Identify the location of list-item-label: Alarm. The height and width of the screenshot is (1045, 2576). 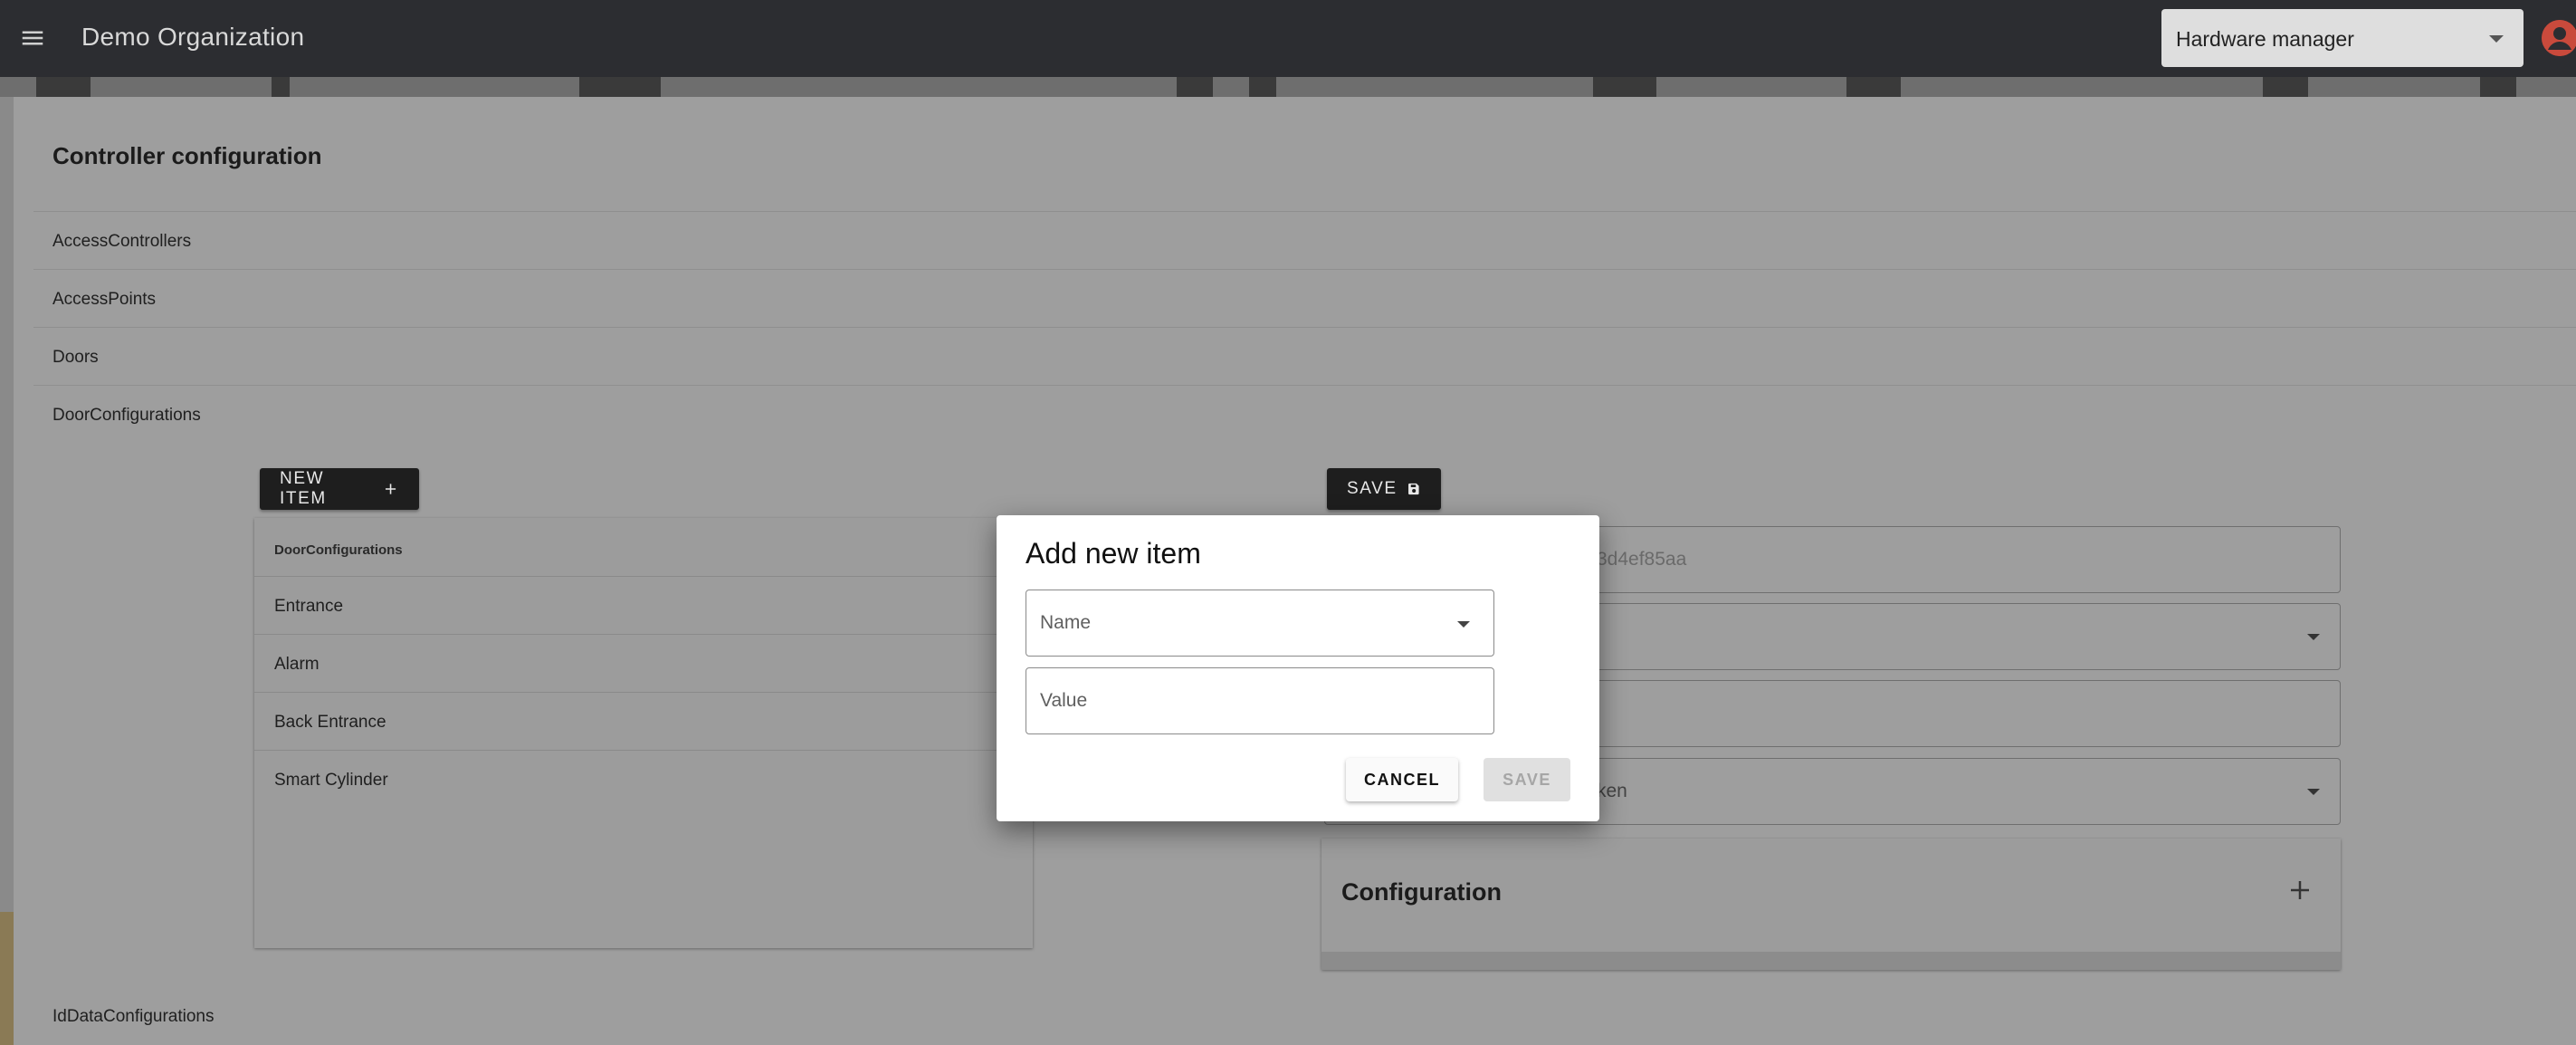
(297, 664).